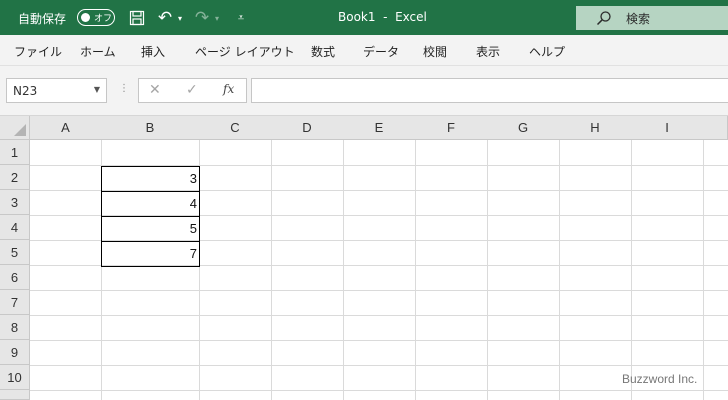 Image resolution: width=728 pixels, height=400 pixels. What do you see at coordinates (217, 18) in the screenshot?
I see `redo-dropdown-icon: ▾` at bounding box center [217, 18].